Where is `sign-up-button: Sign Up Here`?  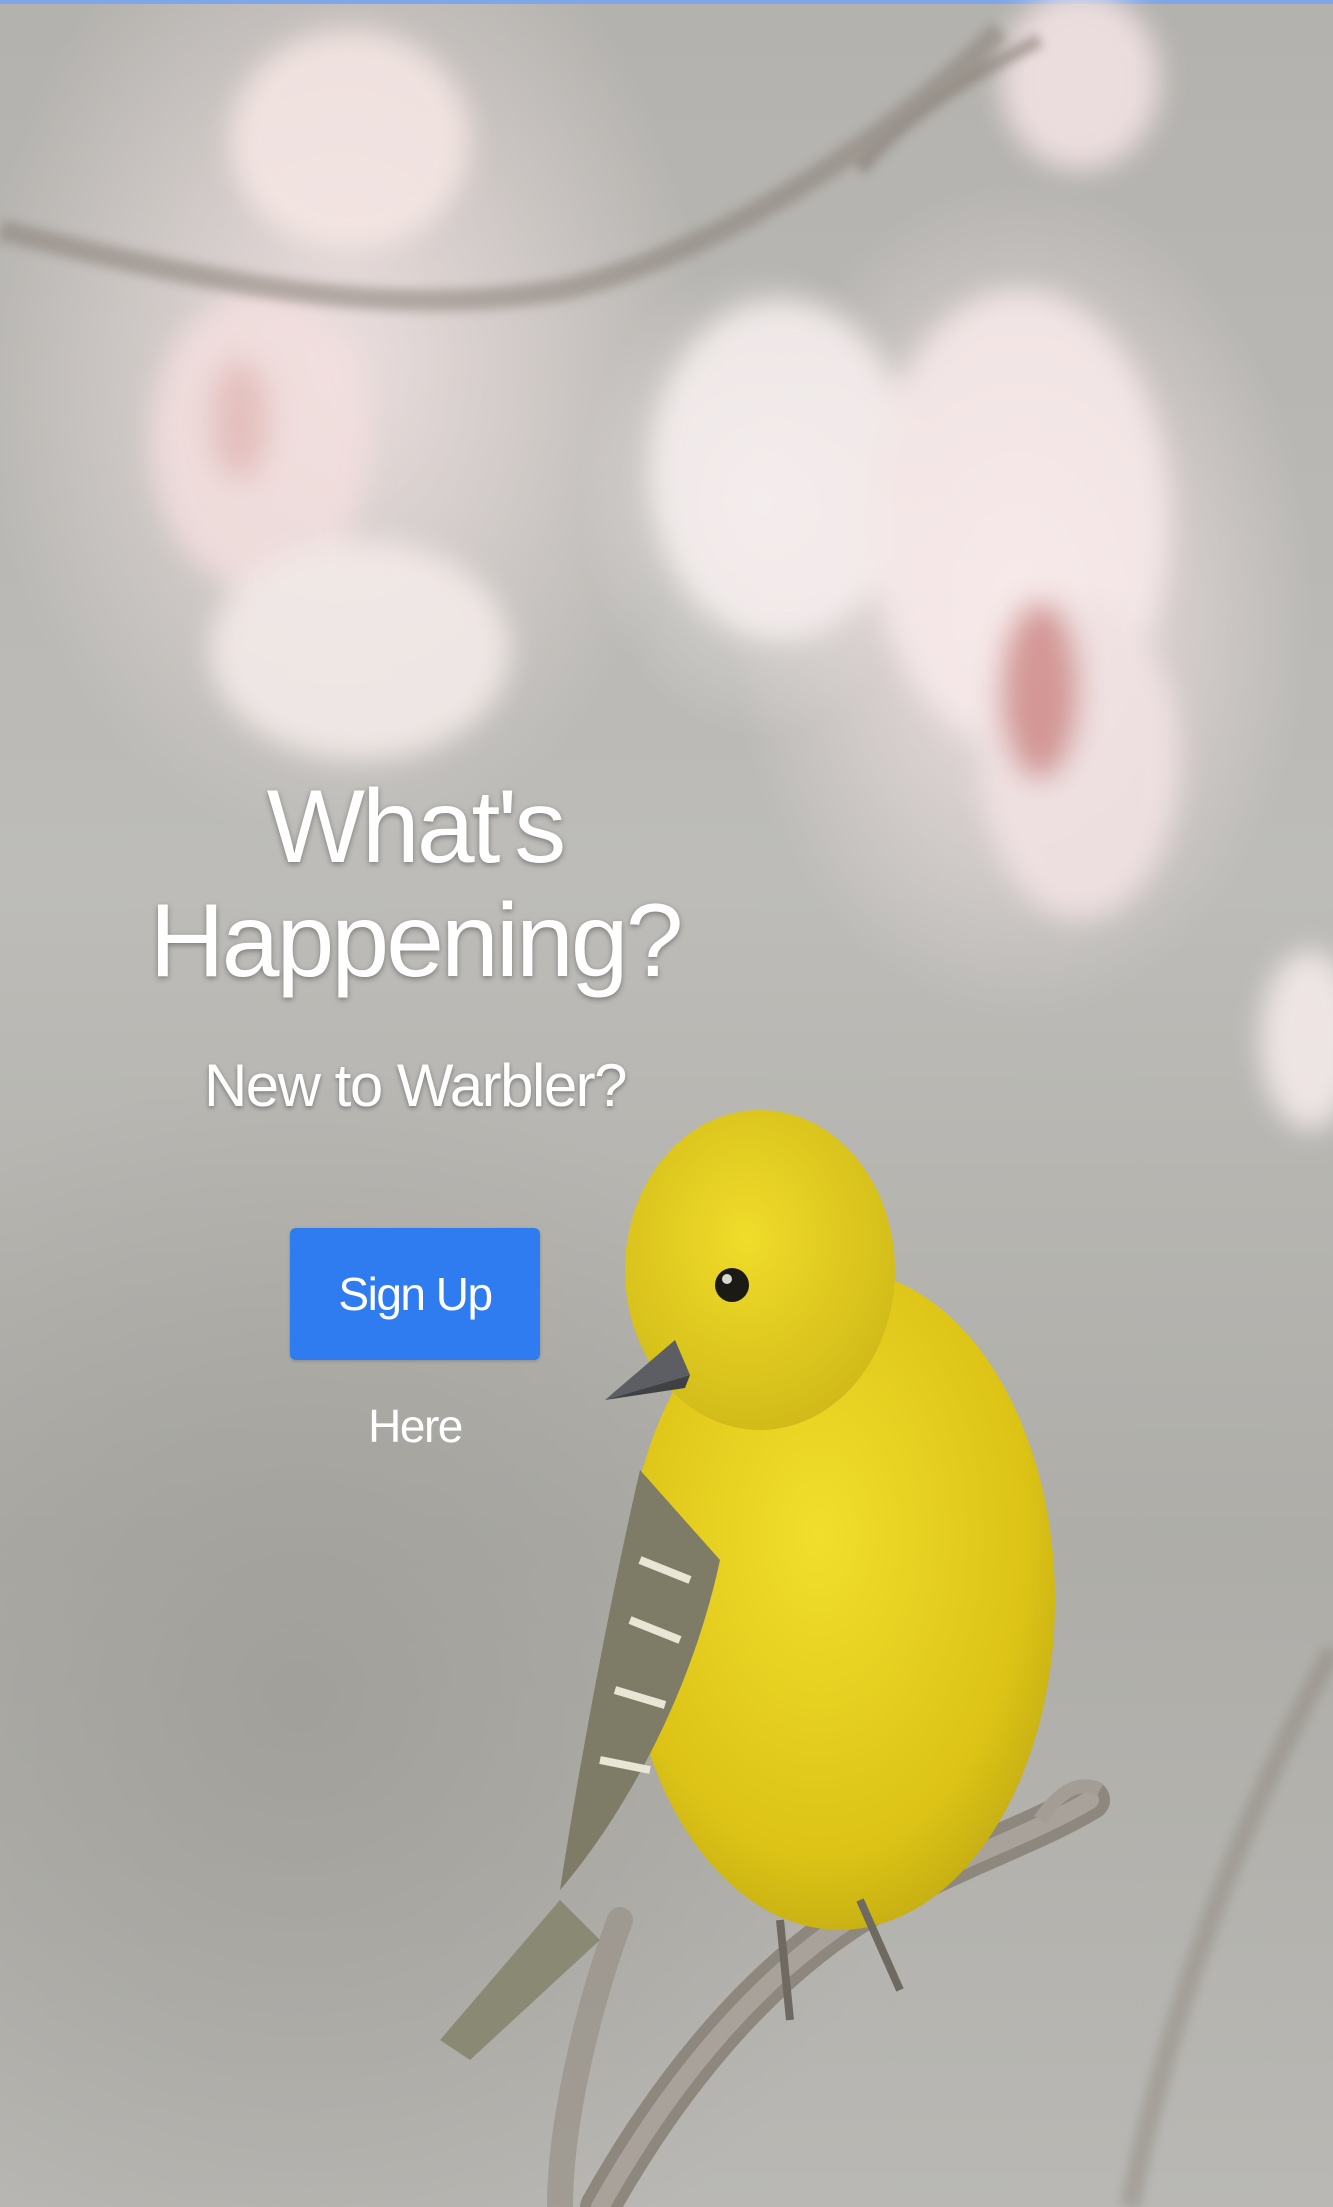 sign-up-button: Sign Up Here is located at coordinates (415, 1339).